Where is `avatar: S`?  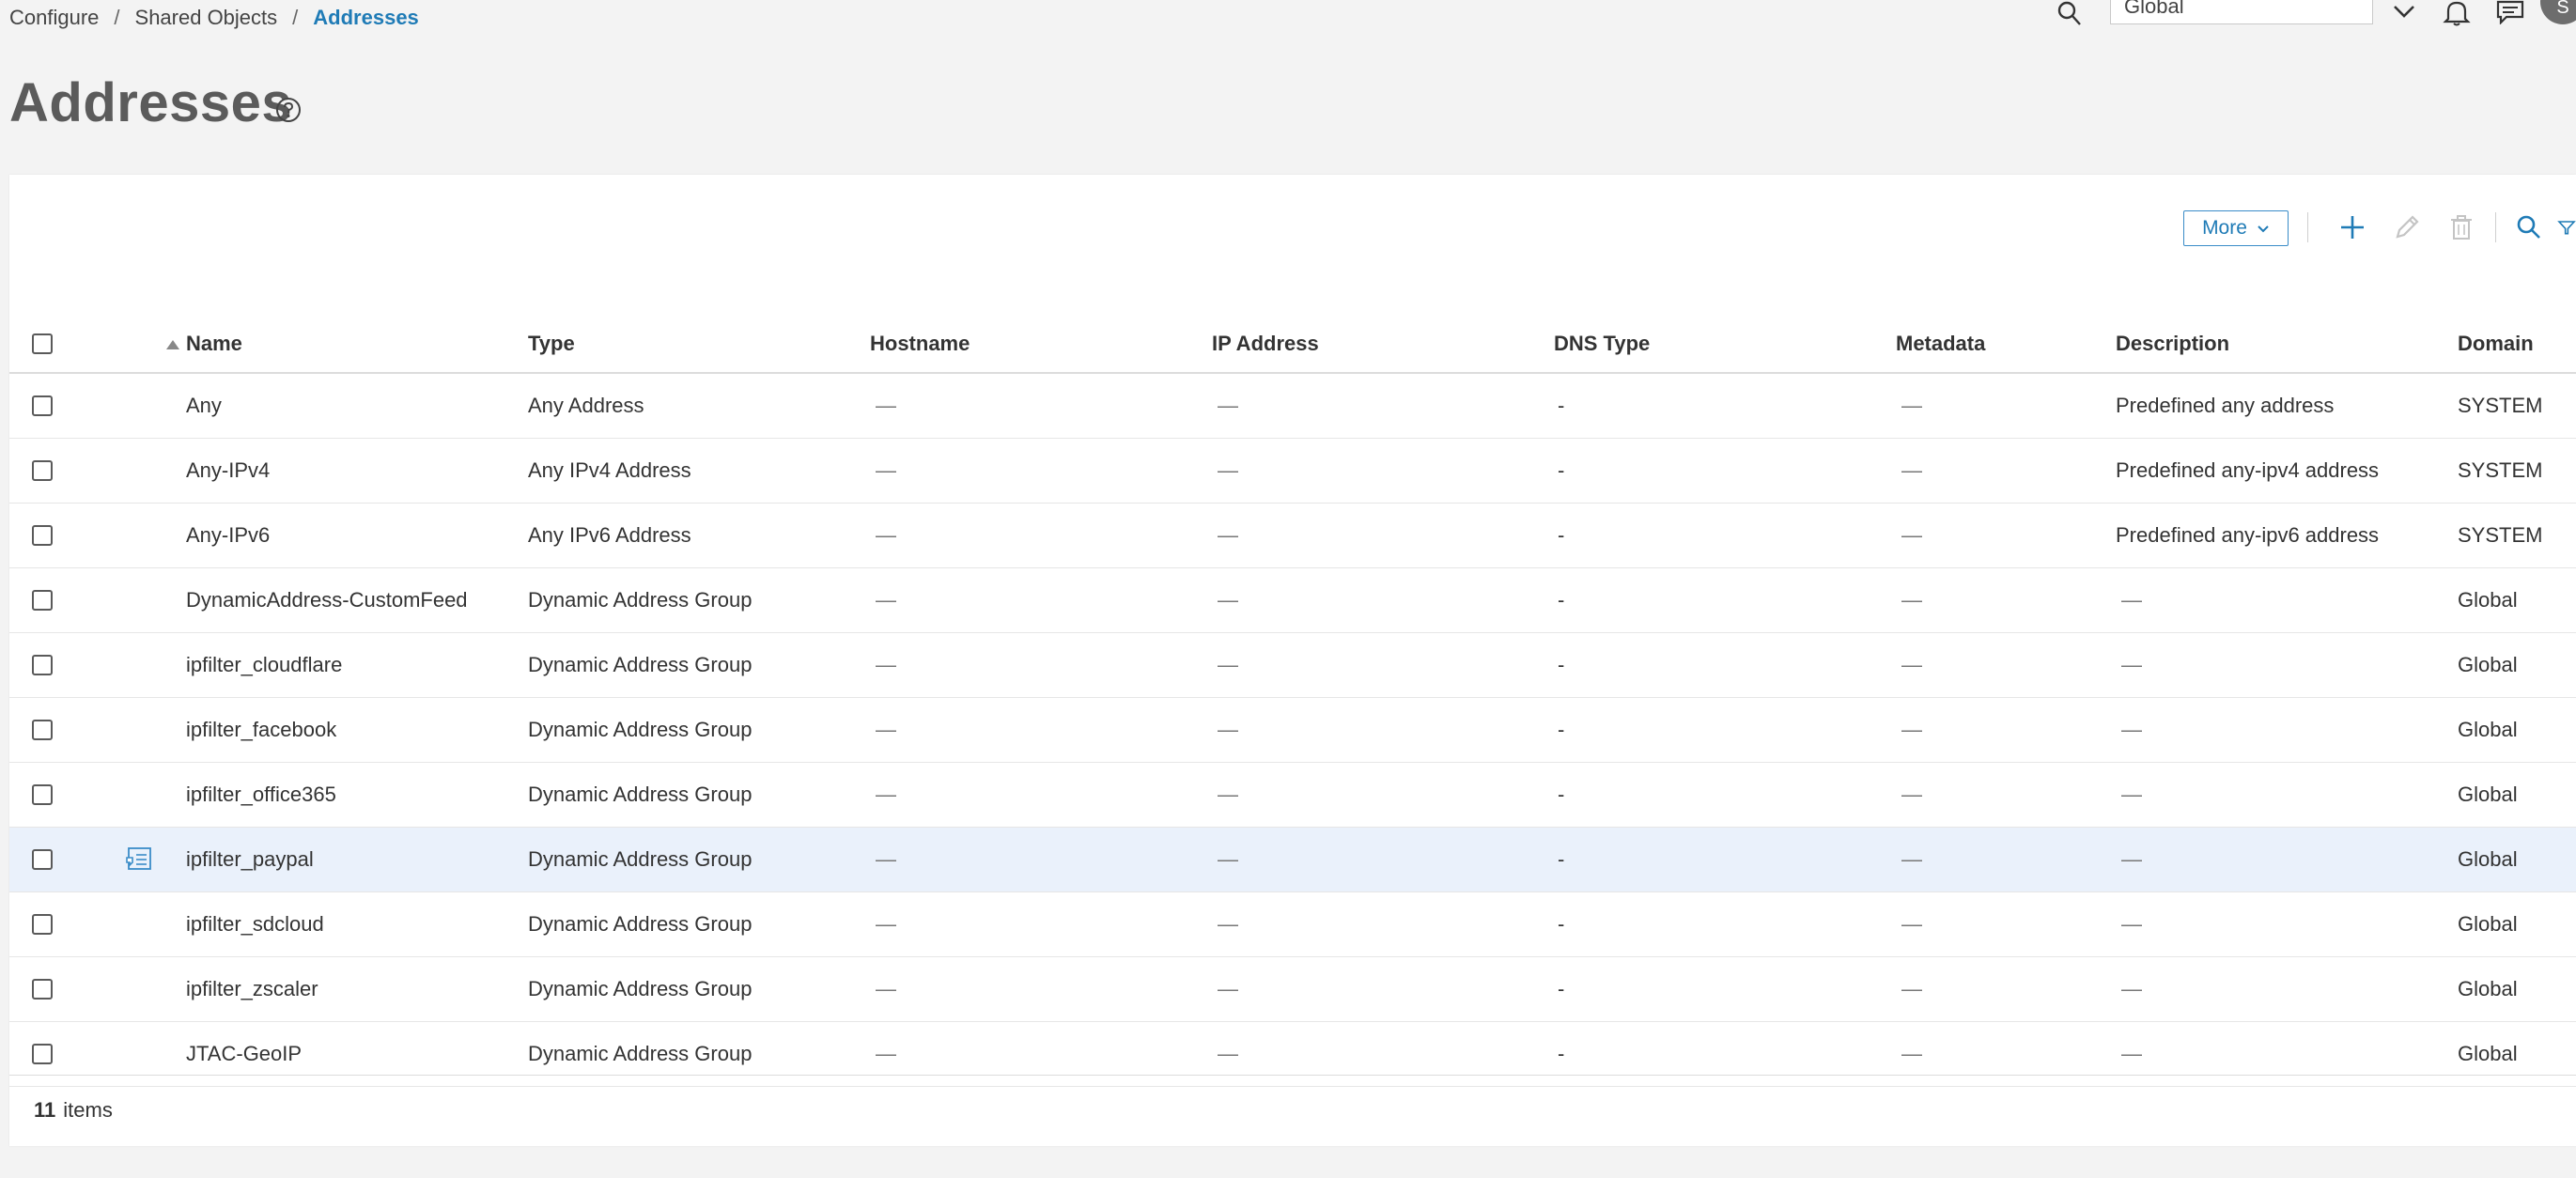
avatar: S is located at coordinates (2558, 12).